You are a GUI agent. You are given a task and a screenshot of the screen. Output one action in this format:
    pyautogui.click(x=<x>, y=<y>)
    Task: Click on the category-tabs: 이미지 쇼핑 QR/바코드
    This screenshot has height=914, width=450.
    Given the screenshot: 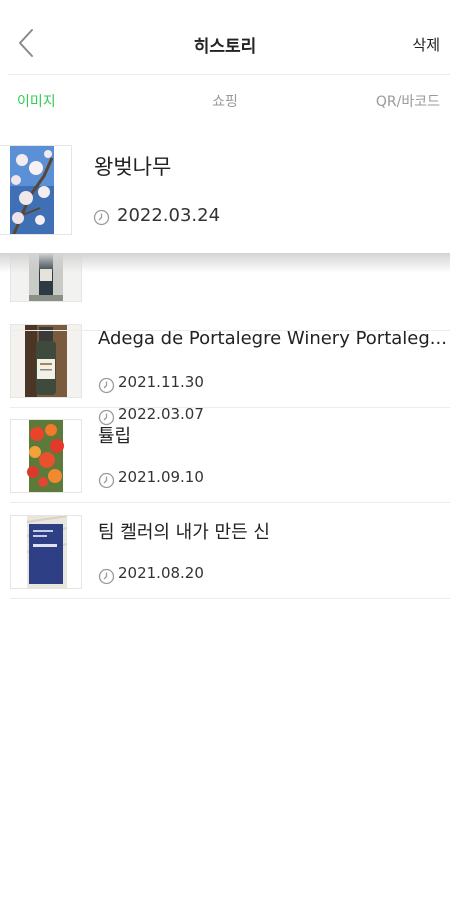 What is the action you would take?
    pyautogui.click(x=225, y=100)
    